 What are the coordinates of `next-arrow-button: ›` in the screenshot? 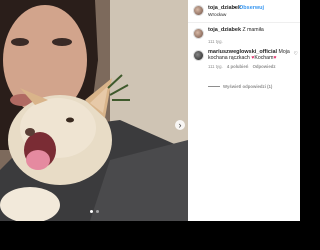 It's located at (180, 125).